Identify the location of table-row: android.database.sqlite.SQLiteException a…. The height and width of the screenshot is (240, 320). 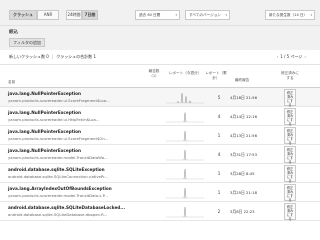
(160, 173).